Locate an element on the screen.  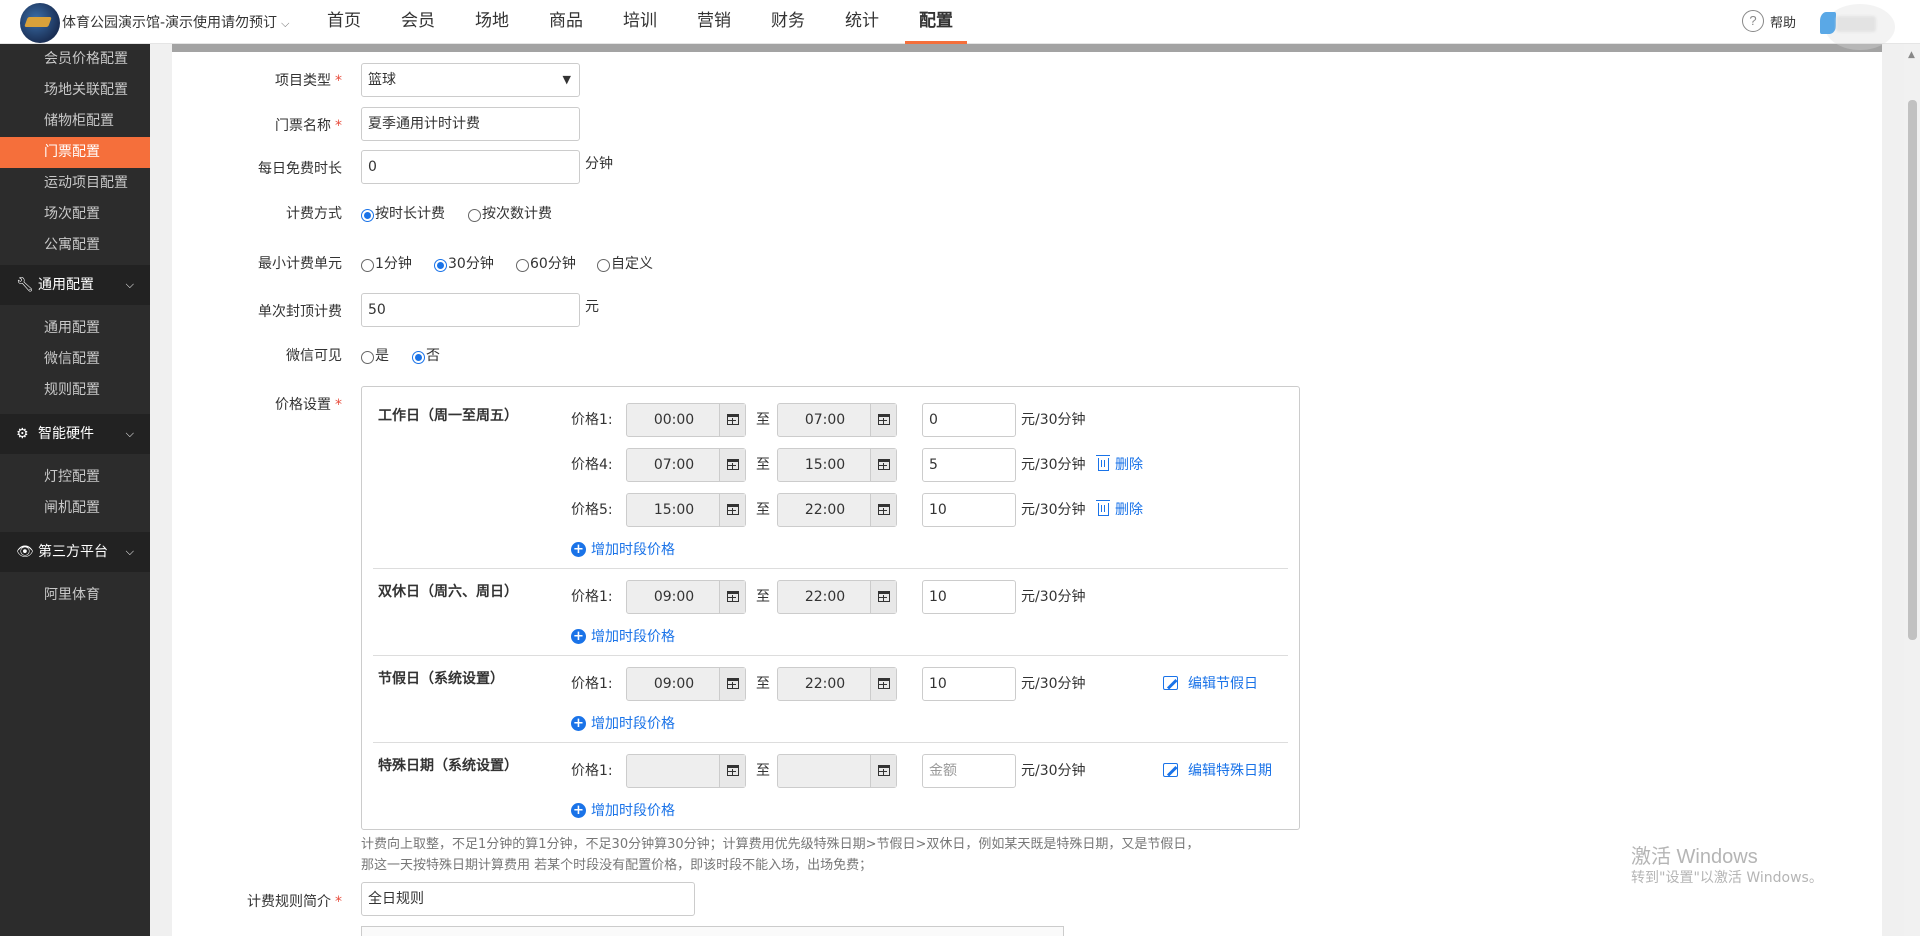
weekday-title: 工作日（周一至周五） is located at coordinates (448, 416).